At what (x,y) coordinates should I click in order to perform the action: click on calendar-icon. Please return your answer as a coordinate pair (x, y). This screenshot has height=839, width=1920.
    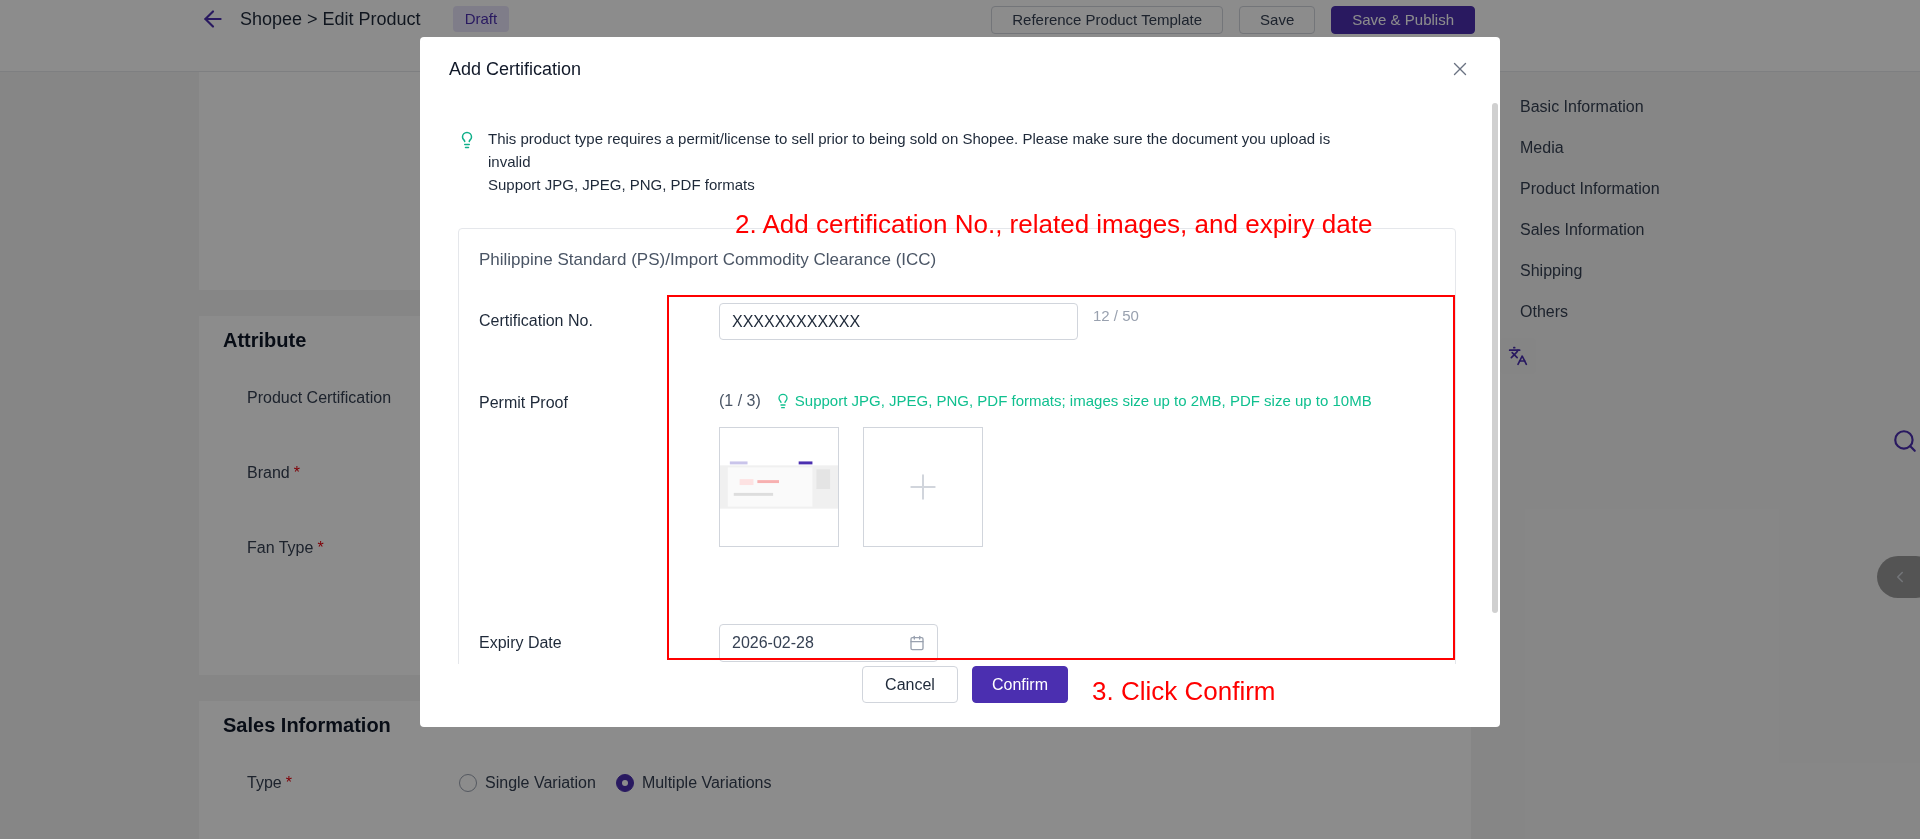
    Looking at the image, I should click on (917, 643).